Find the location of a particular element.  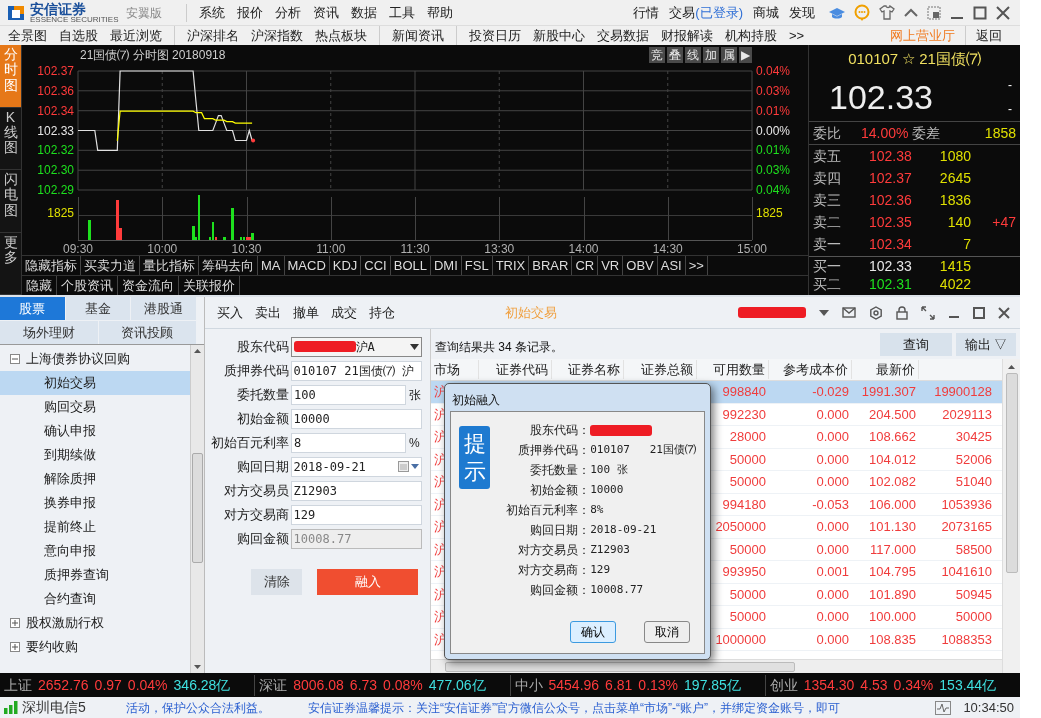

menu-item: 分析 is located at coordinates (288, 12).